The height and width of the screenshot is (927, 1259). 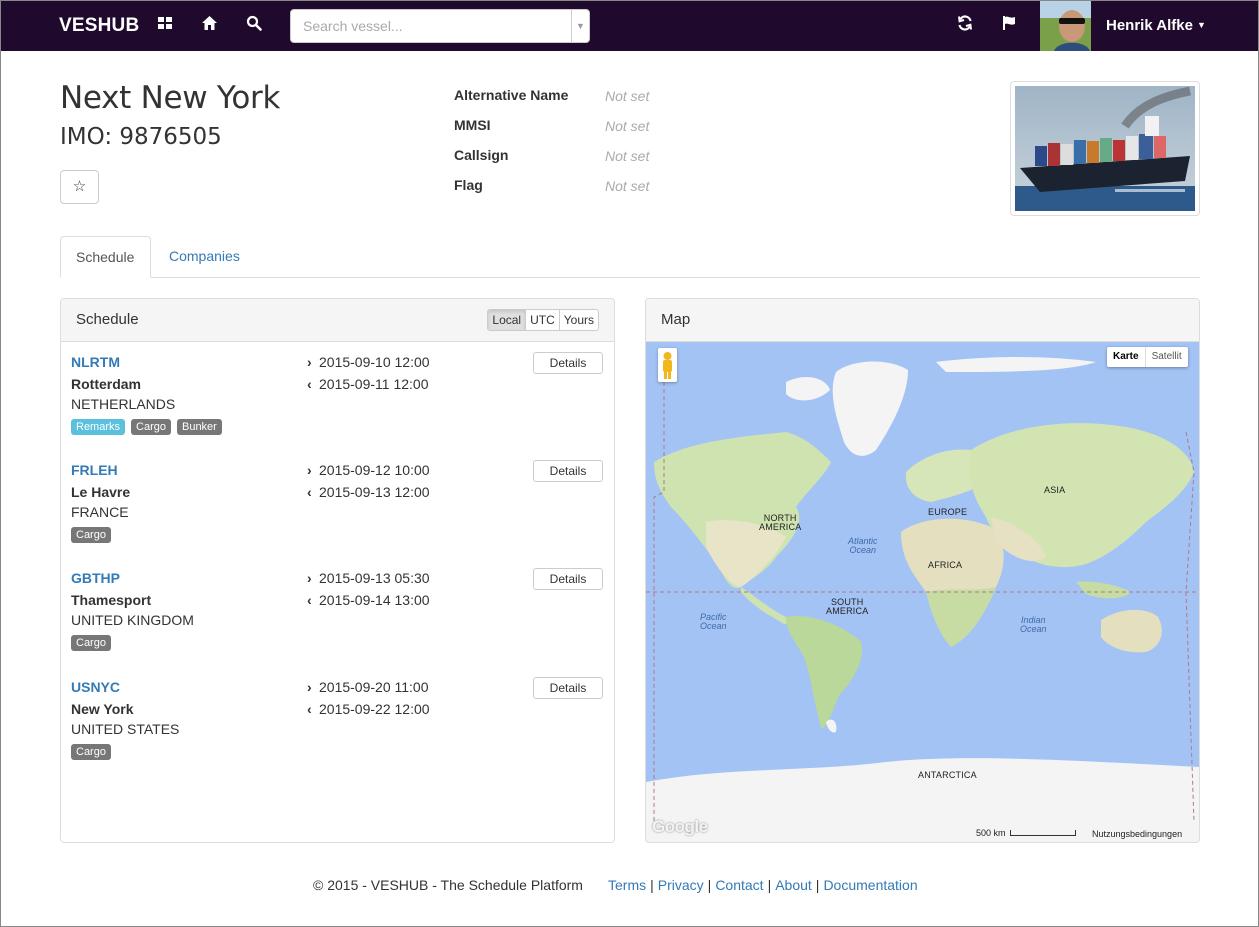 I want to click on schedule-panel-header: Schedule Local UTC Yours, so click(x=337, y=320).